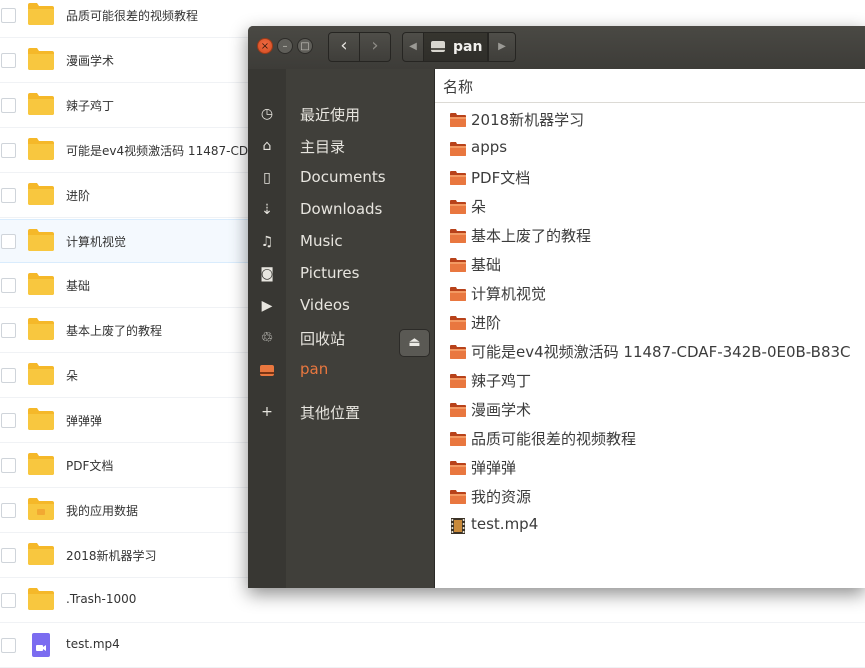  What do you see at coordinates (325, 305) in the screenshot?
I see `sidebar-item-label: Videos` at bounding box center [325, 305].